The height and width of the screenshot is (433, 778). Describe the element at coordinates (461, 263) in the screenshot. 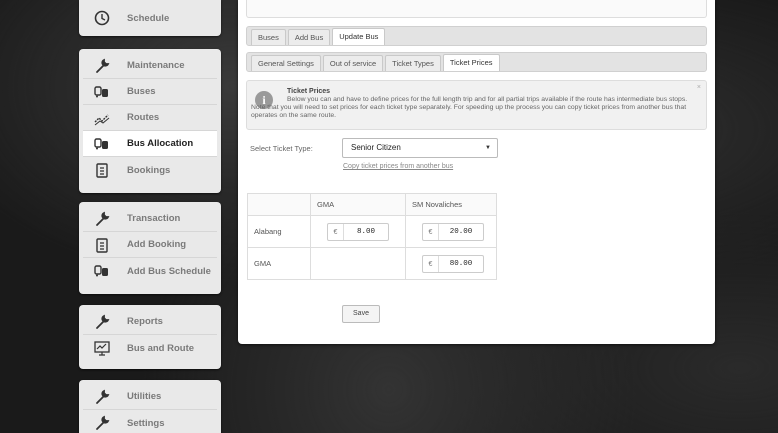

I see `price-value: 80.00` at that location.